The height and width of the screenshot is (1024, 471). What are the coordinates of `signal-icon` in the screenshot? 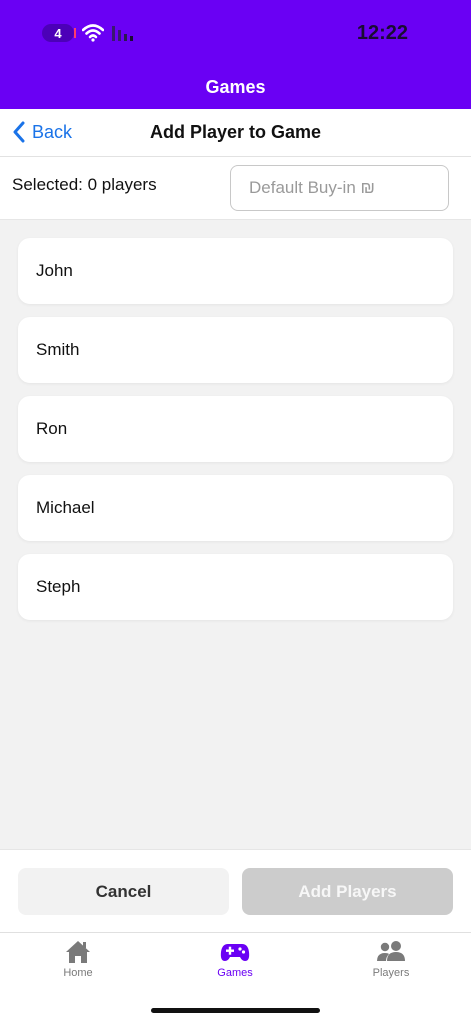 It's located at (122, 33).